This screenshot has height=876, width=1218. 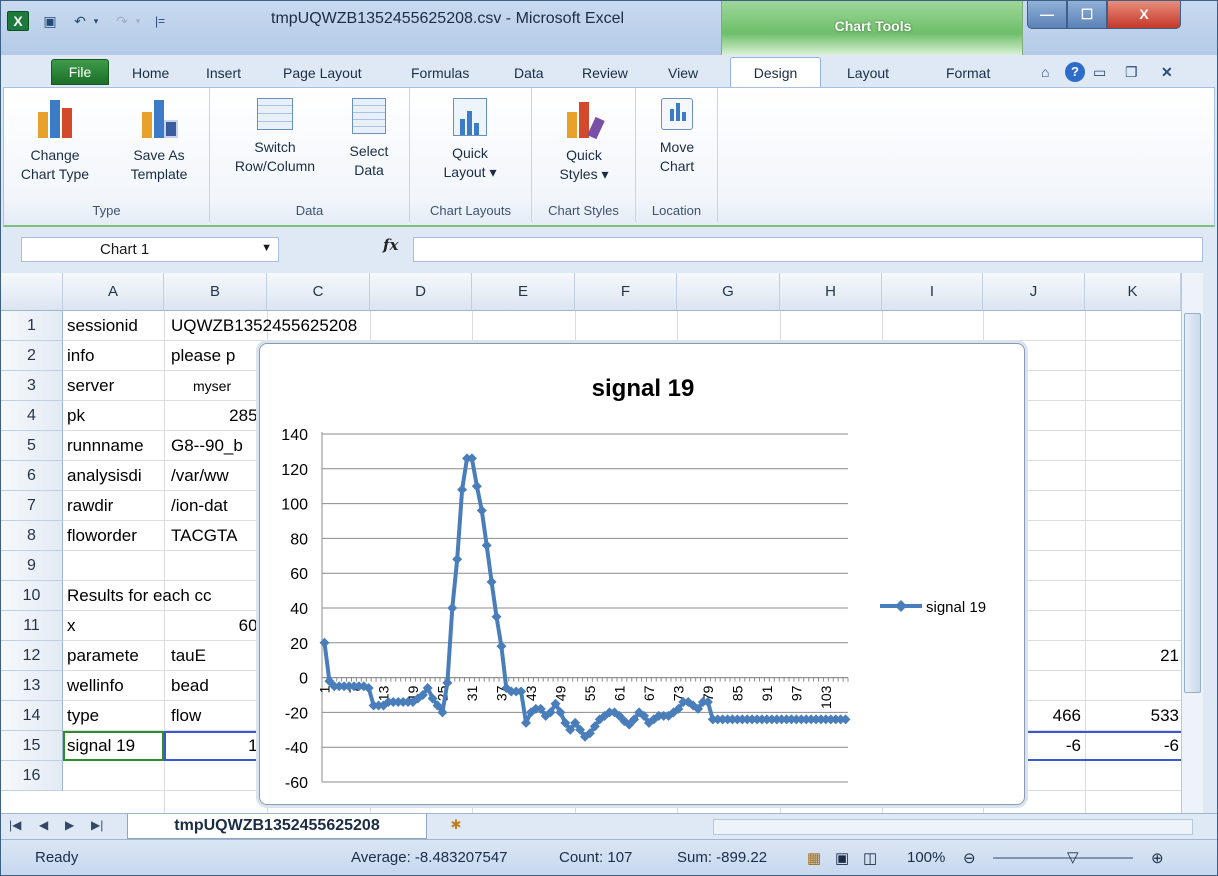 What do you see at coordinates (69, 825) in the screenshot?
I see `next-sheet-icon: ▶` at bounding box center [69, 825].